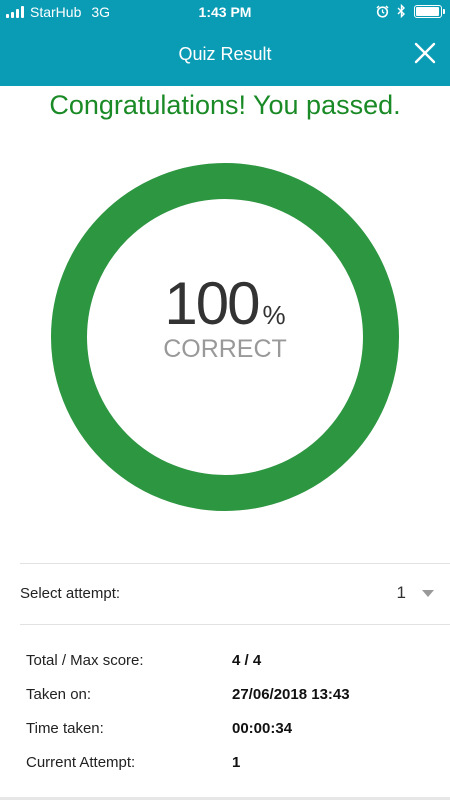 The image size is (450, 800). I want to click on battery-icon, so click(429, 11).